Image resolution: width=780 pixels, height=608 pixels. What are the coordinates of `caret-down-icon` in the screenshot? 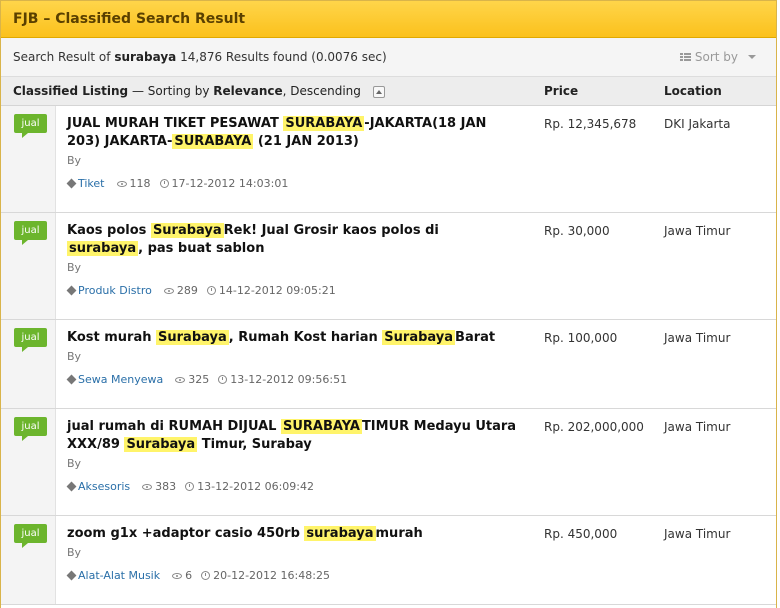 It's located at (752, 57).